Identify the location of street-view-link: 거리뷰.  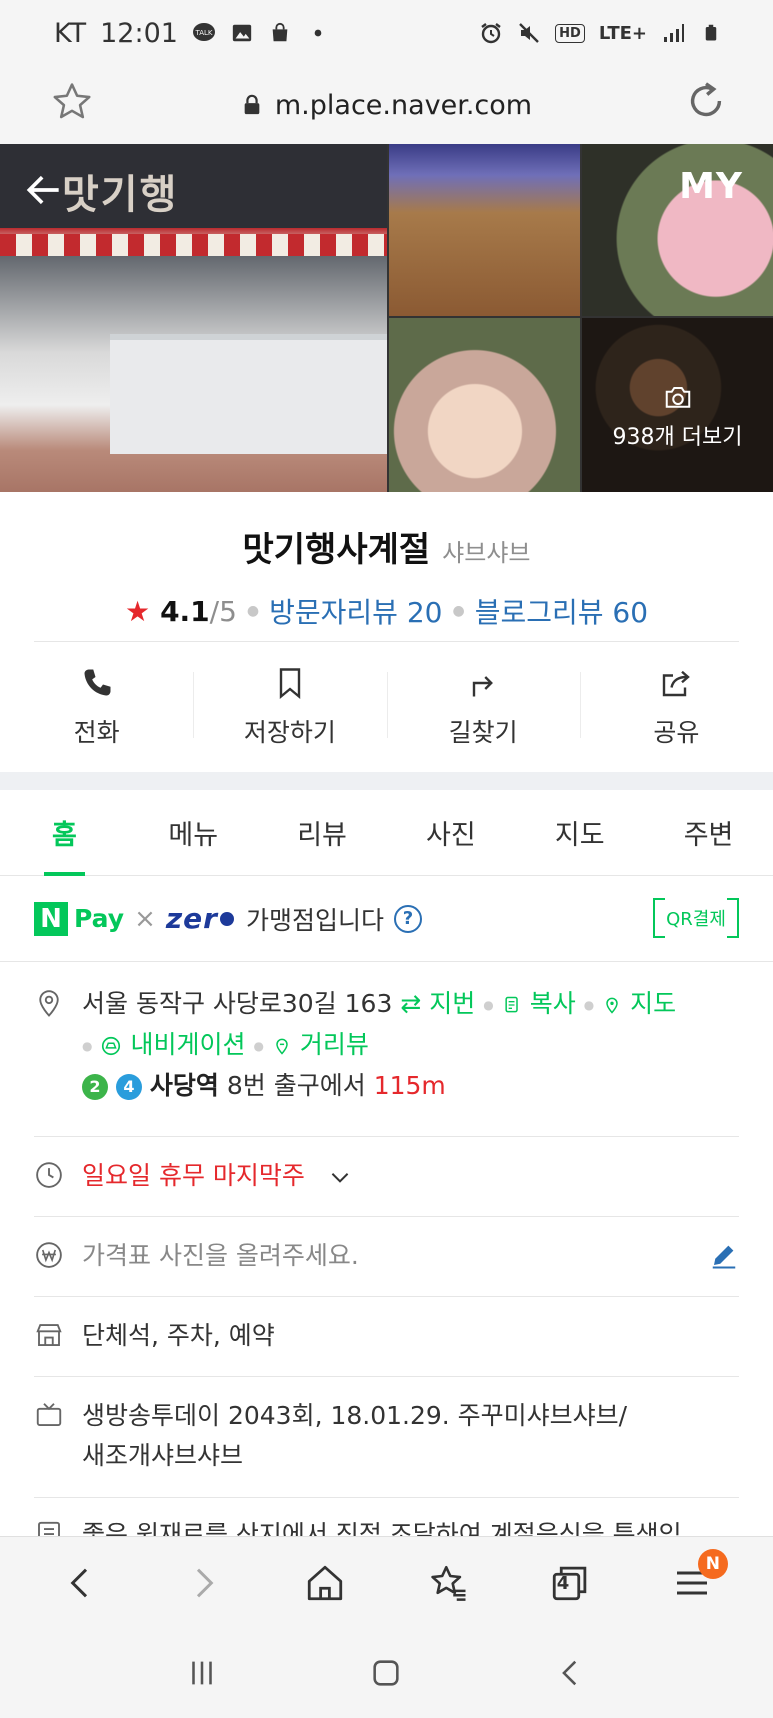
(320, 1044).